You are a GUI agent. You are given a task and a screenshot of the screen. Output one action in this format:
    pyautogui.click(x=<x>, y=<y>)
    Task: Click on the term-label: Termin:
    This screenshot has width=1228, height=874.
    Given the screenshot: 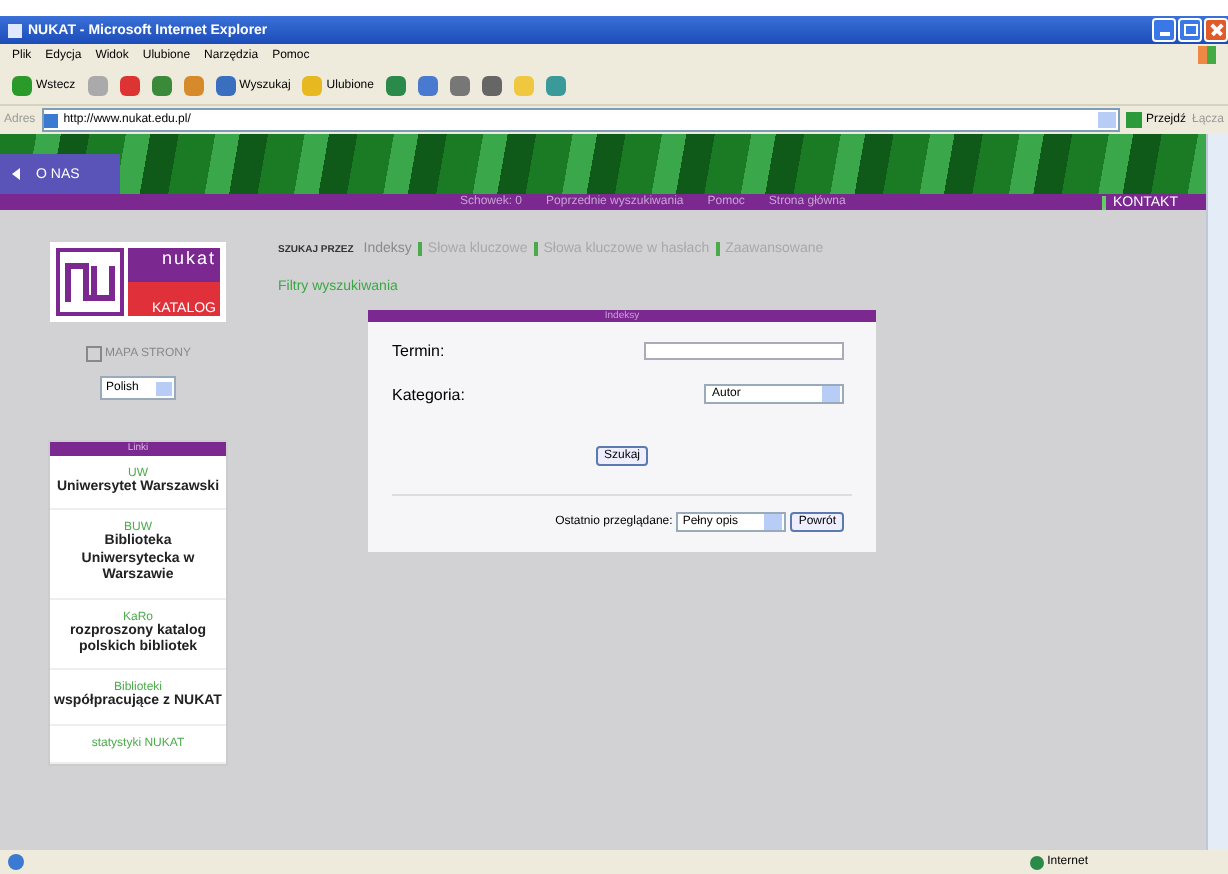 What is the action you would take?
    pyautogui.click(x=418, y=350)
    